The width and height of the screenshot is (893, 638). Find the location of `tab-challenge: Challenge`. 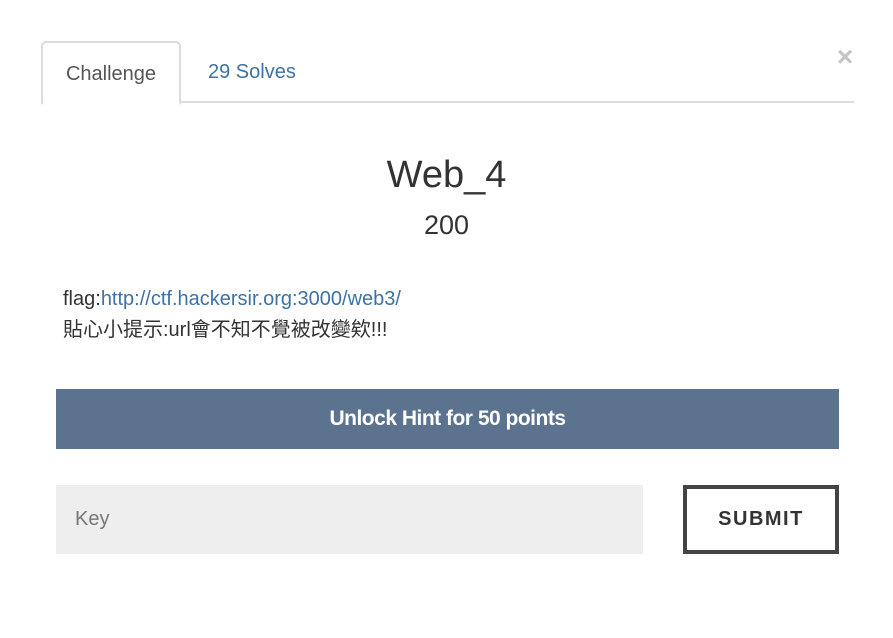

tab-challenge: Challenge is located at coordinates (111, 73).